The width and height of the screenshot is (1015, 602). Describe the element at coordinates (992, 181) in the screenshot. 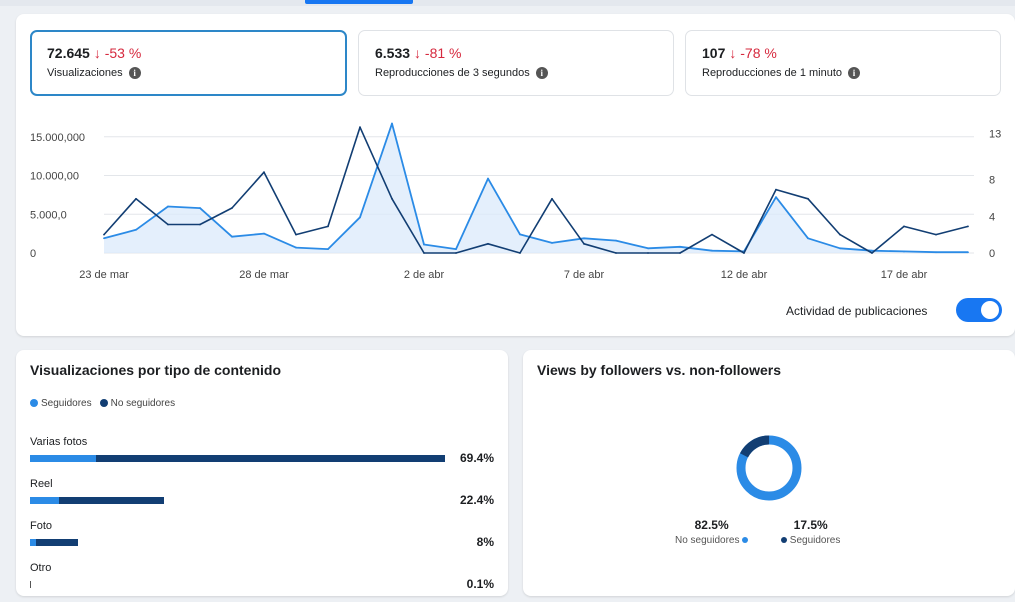

I see `y-right-tick-label: 8` at that location.